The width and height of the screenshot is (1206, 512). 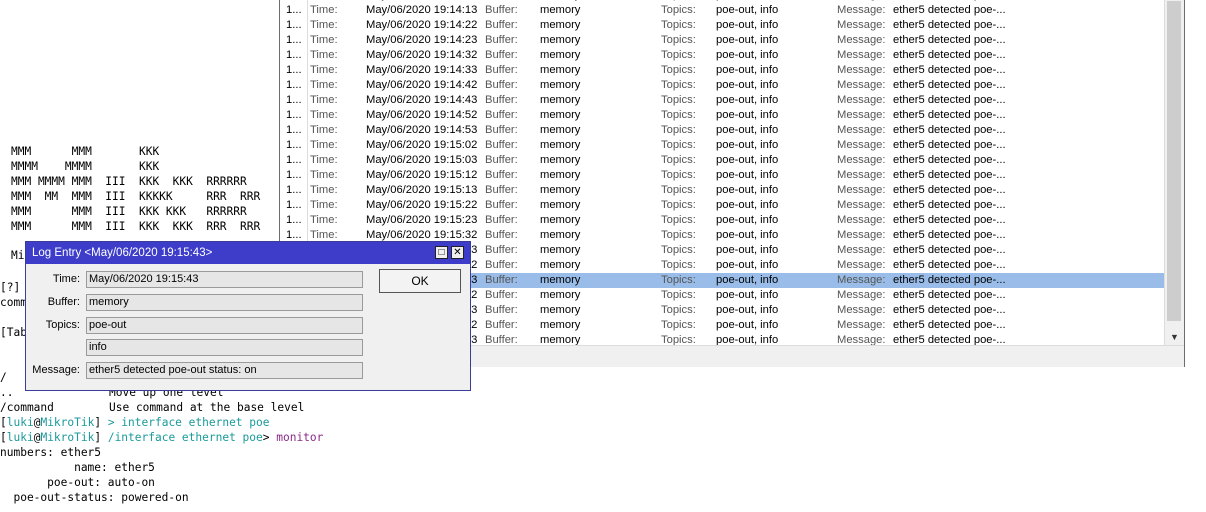 I want to click on time-field: May/06/2020 19:15:43, so click(x=224, y=279).